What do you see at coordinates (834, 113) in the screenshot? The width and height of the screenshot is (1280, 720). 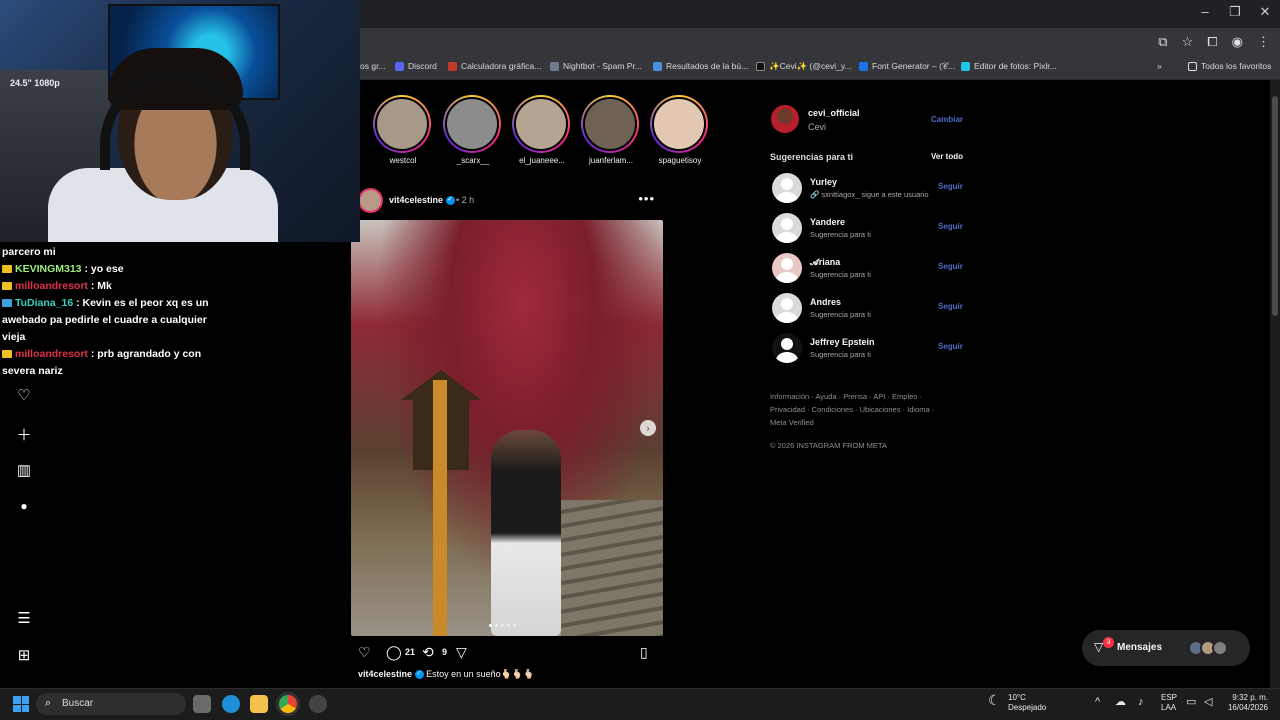 I see `my-username: cevi_official` at bounding box center [834, 113].